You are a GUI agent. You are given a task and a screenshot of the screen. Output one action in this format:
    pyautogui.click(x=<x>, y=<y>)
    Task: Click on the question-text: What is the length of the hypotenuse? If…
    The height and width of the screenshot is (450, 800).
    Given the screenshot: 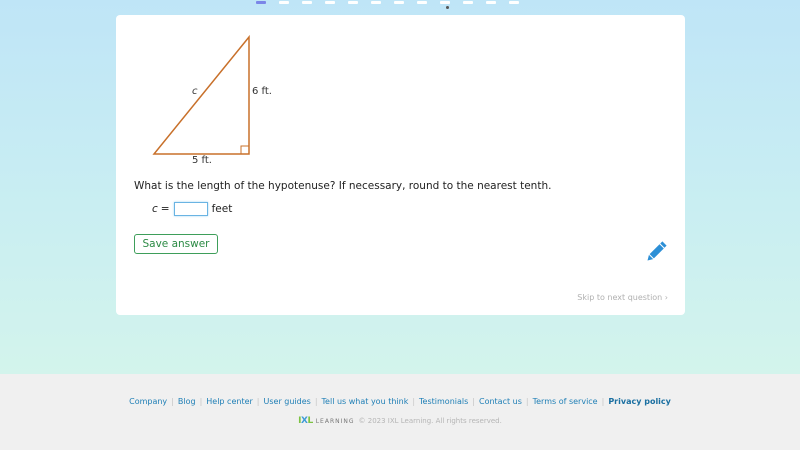 What is the action you would take?
    pyautogui.click(x=343, y=186)
    